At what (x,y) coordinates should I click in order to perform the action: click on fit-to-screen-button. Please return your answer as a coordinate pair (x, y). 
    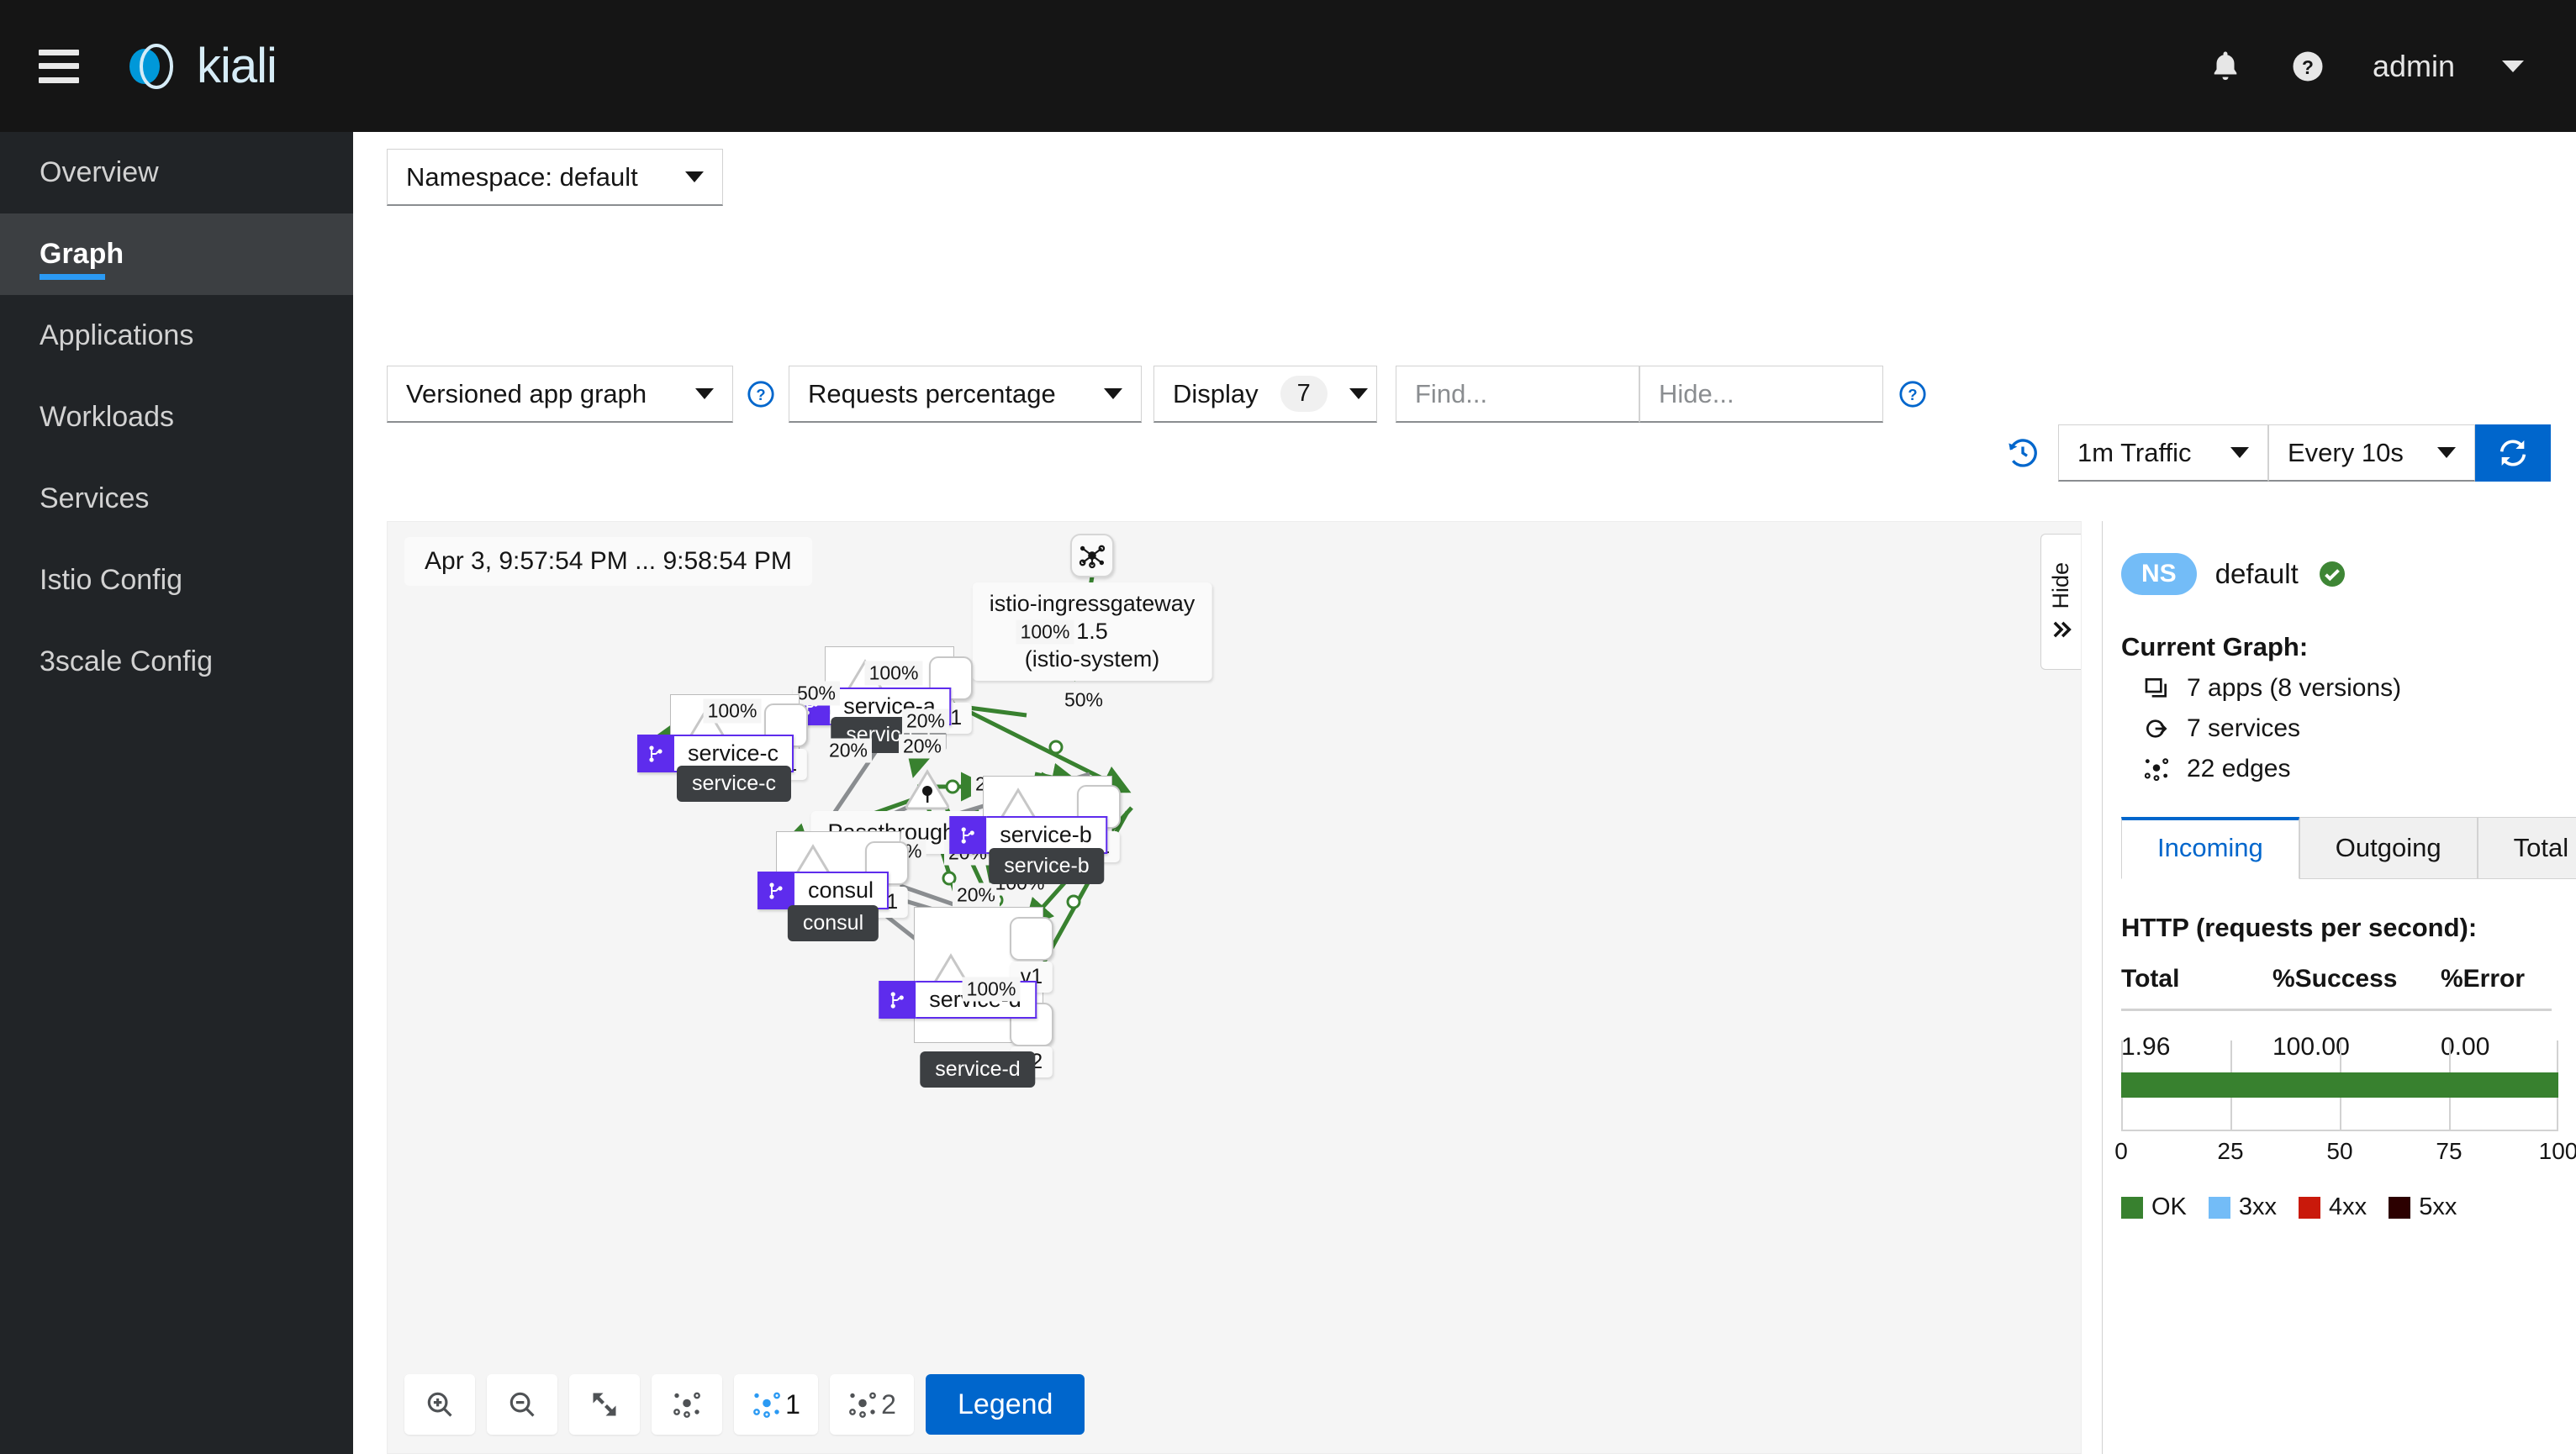
    Looking at the image, I should click on (604, 1404).